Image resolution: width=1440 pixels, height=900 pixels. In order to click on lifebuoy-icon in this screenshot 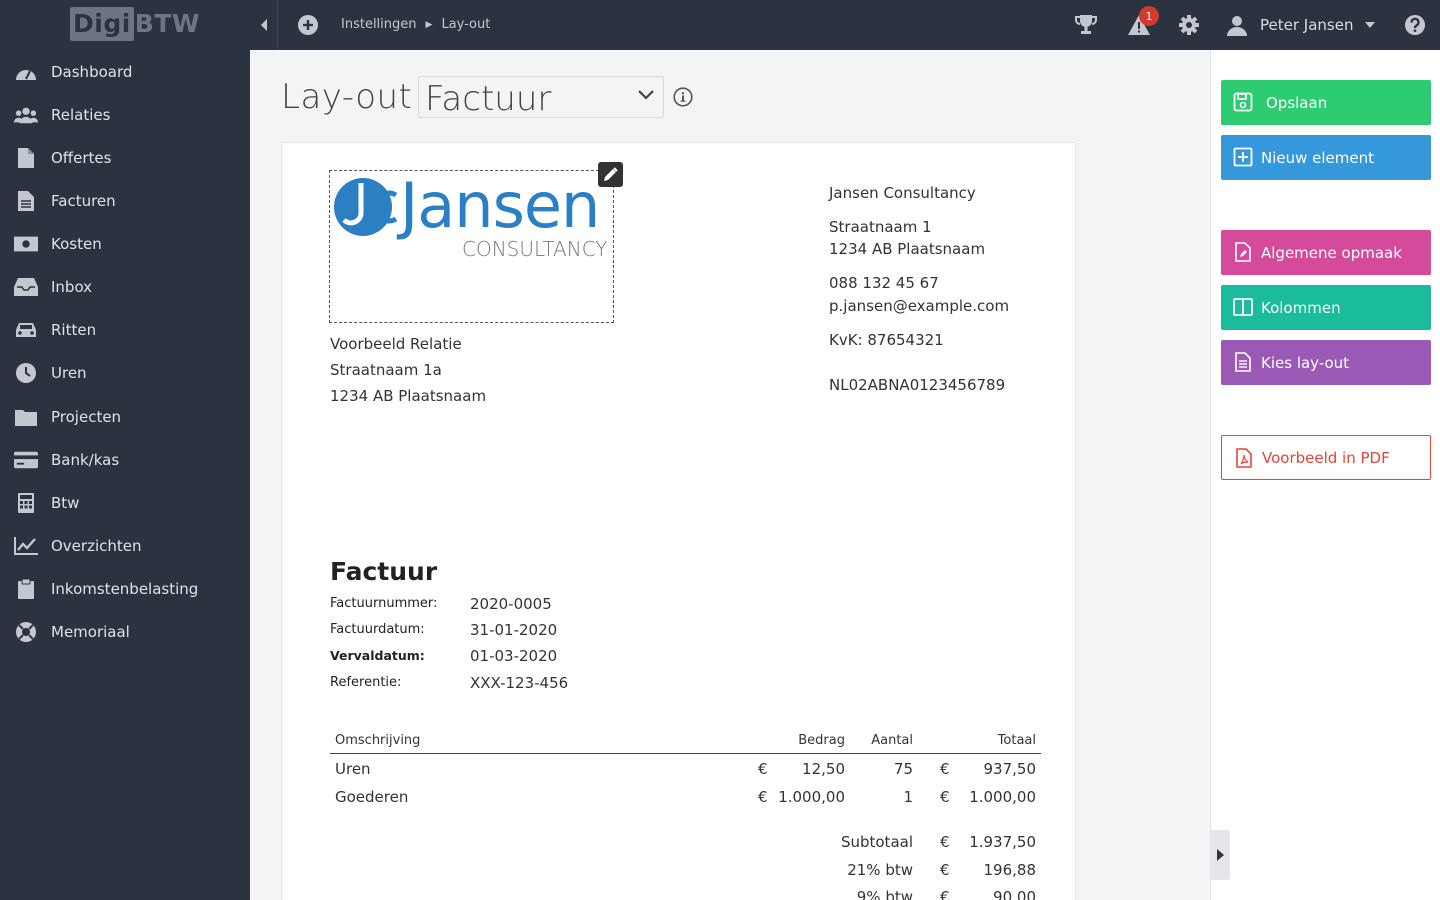, I will do `click(26, 632)`.